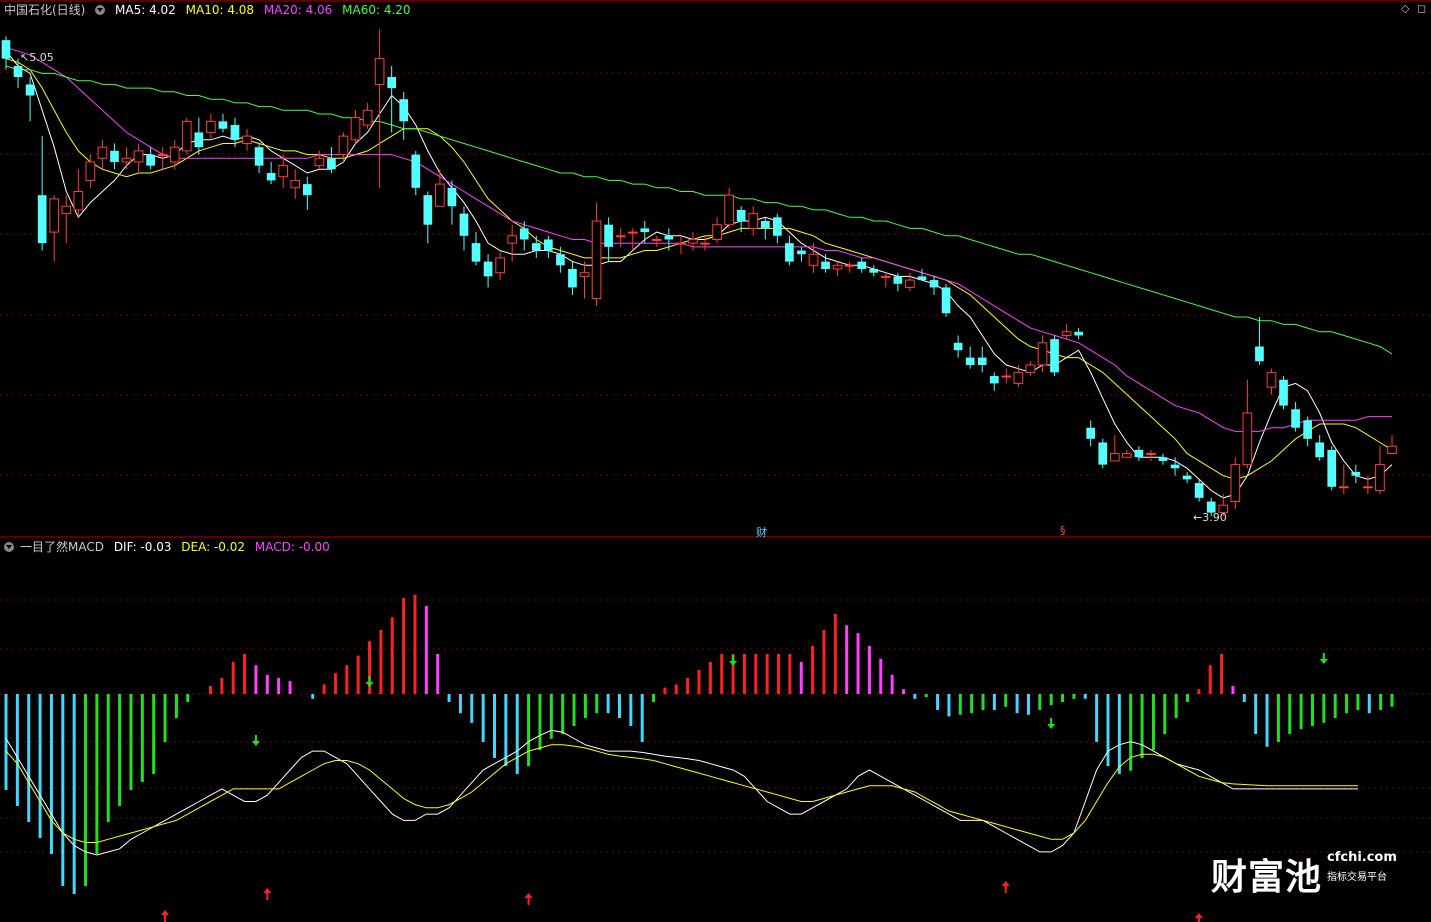 This screenshot has width=1431, height=922. Describe the element at coordinates (1198, 517) in the screenshot. I see `low-marker-arrow-icon: ←` at that location.